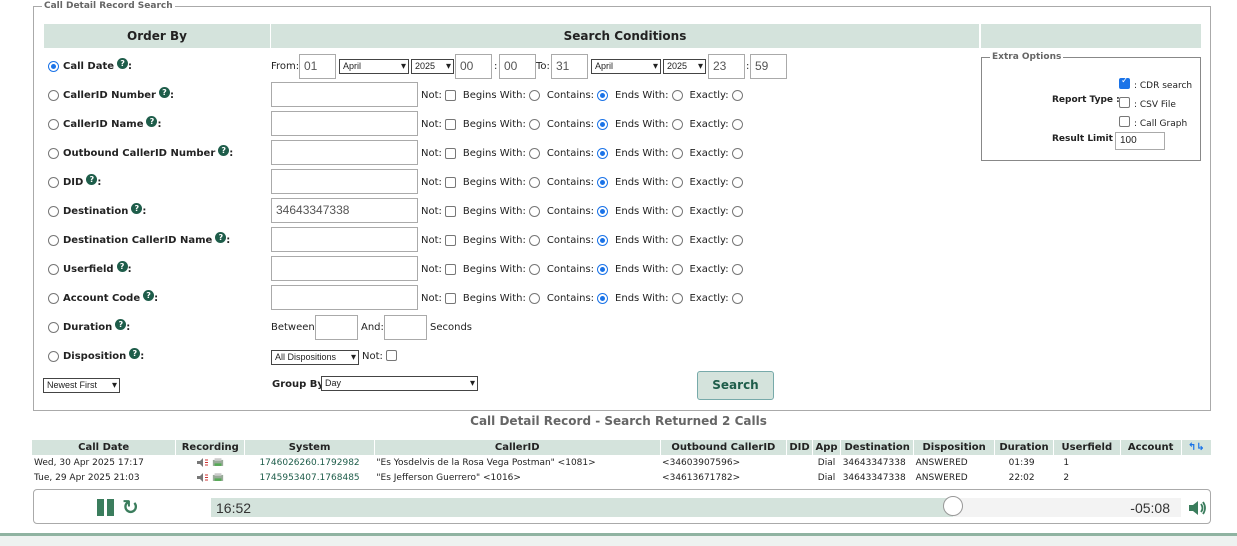 This screenshot has width=1237, height=546. I want to click on speaker-icon, so click(203, 477).